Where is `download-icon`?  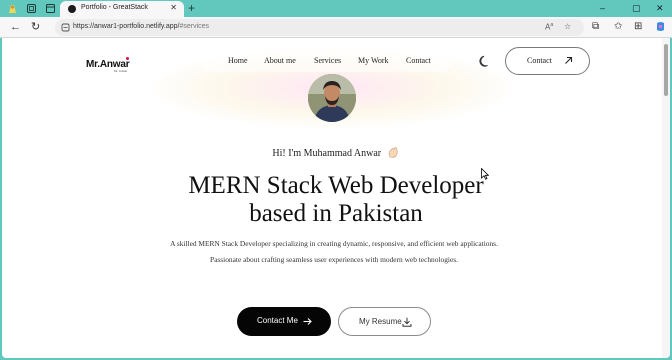
download-icon is located at coordinates (407, 322).